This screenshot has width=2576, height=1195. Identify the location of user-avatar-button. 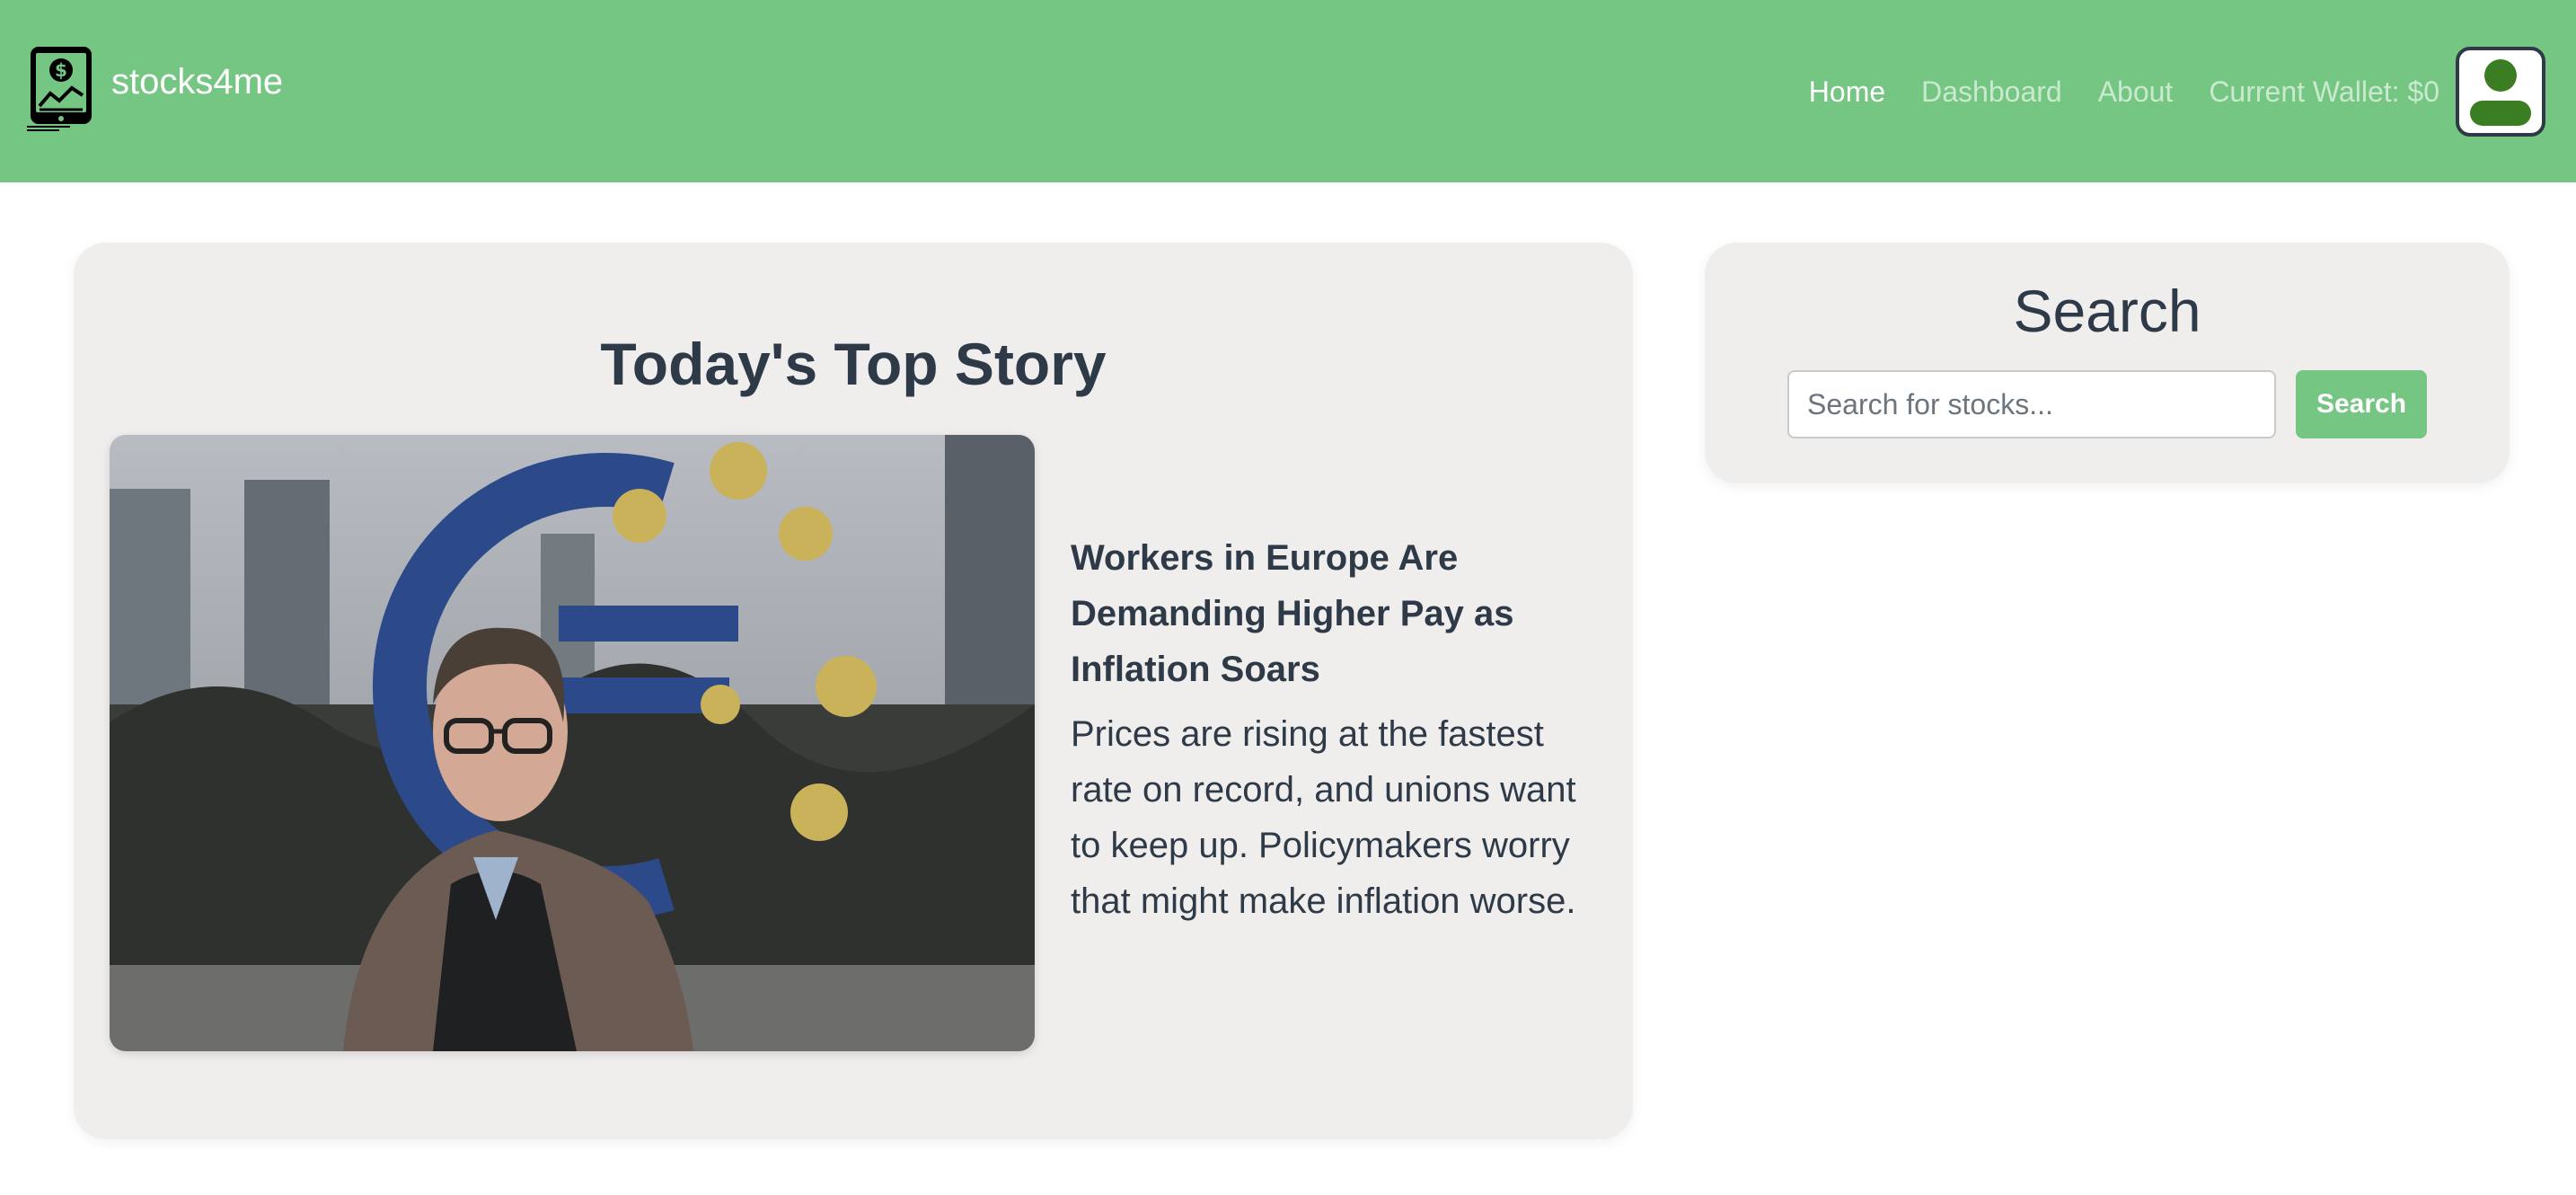
(2500, 92).